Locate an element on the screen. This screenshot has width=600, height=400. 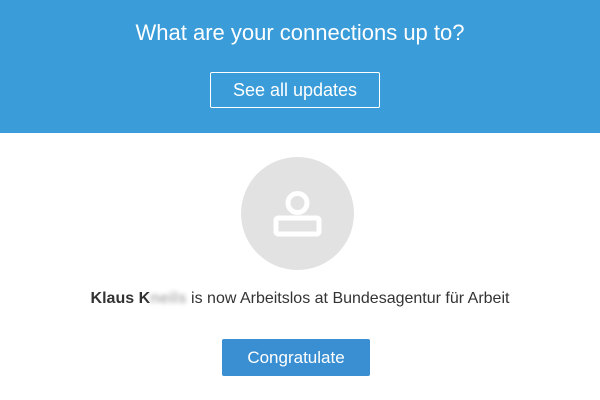
avatar is located at coordinates (297, 213).